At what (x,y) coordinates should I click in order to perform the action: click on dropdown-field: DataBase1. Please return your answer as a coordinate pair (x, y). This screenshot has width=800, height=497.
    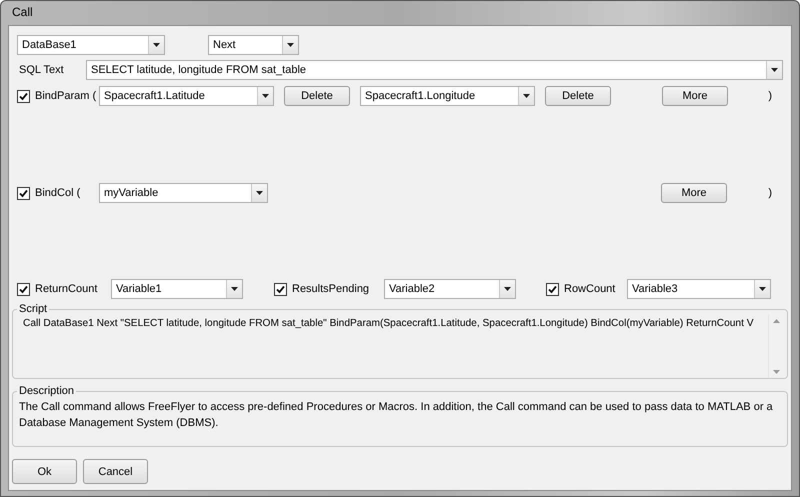
    Looking at the image, I should click on (91, 45).